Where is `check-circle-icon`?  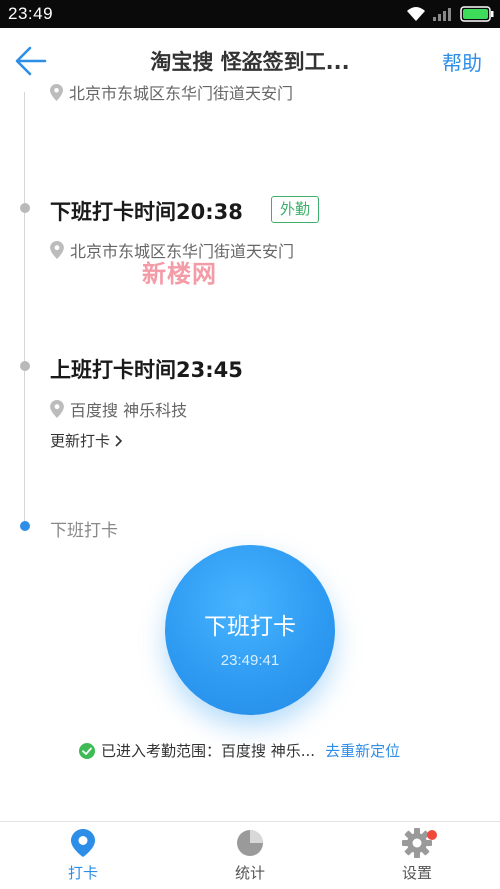 check-circle-icon is located at coordinates (87, 750).